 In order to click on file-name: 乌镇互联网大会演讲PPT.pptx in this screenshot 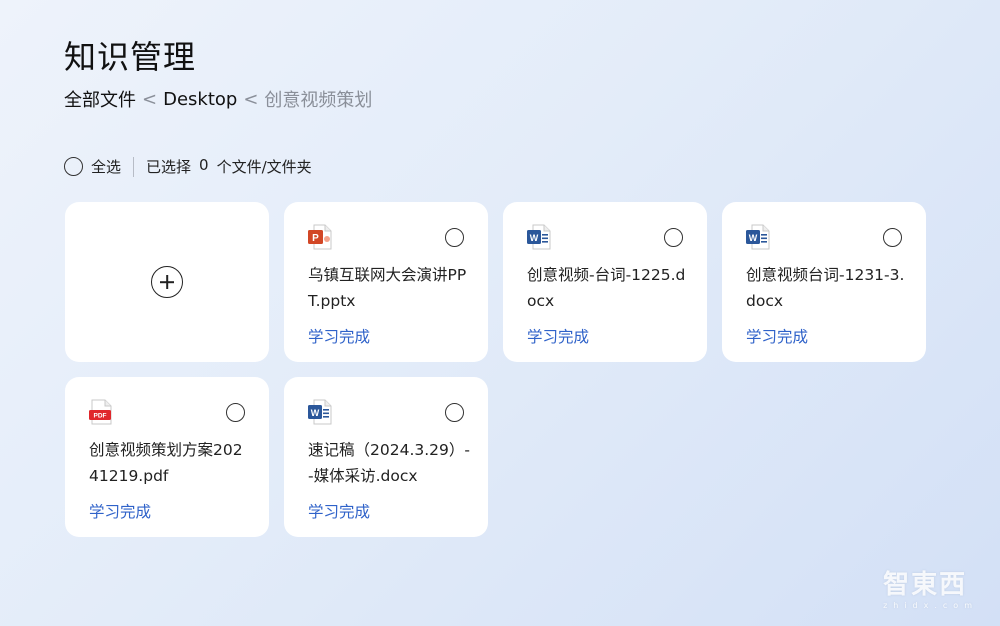, I will do `click(387, 288)`.